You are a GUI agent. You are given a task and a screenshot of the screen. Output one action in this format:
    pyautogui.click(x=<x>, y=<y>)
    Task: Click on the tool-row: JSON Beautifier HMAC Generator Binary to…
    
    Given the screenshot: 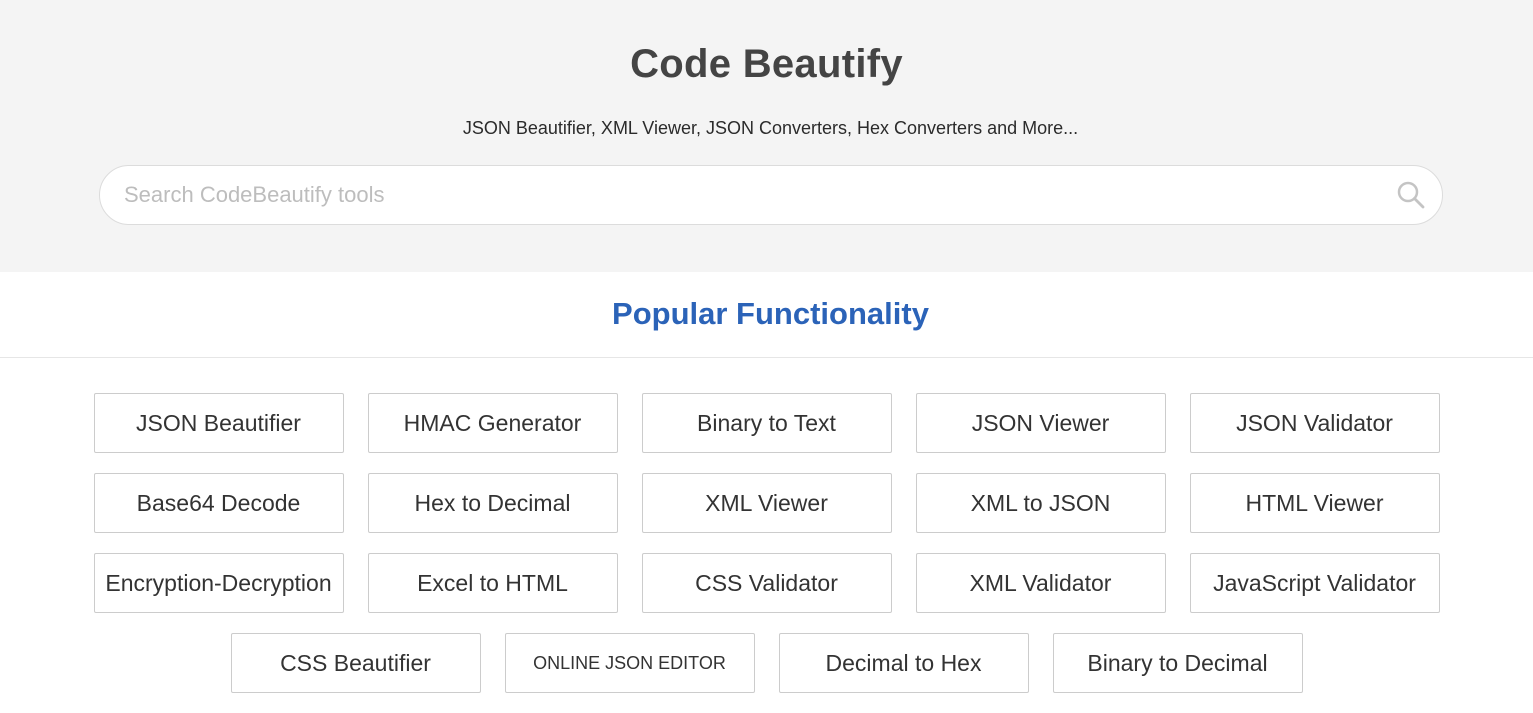 What is the action you would take?
    pyautogui.click(x=766, y=423)
    